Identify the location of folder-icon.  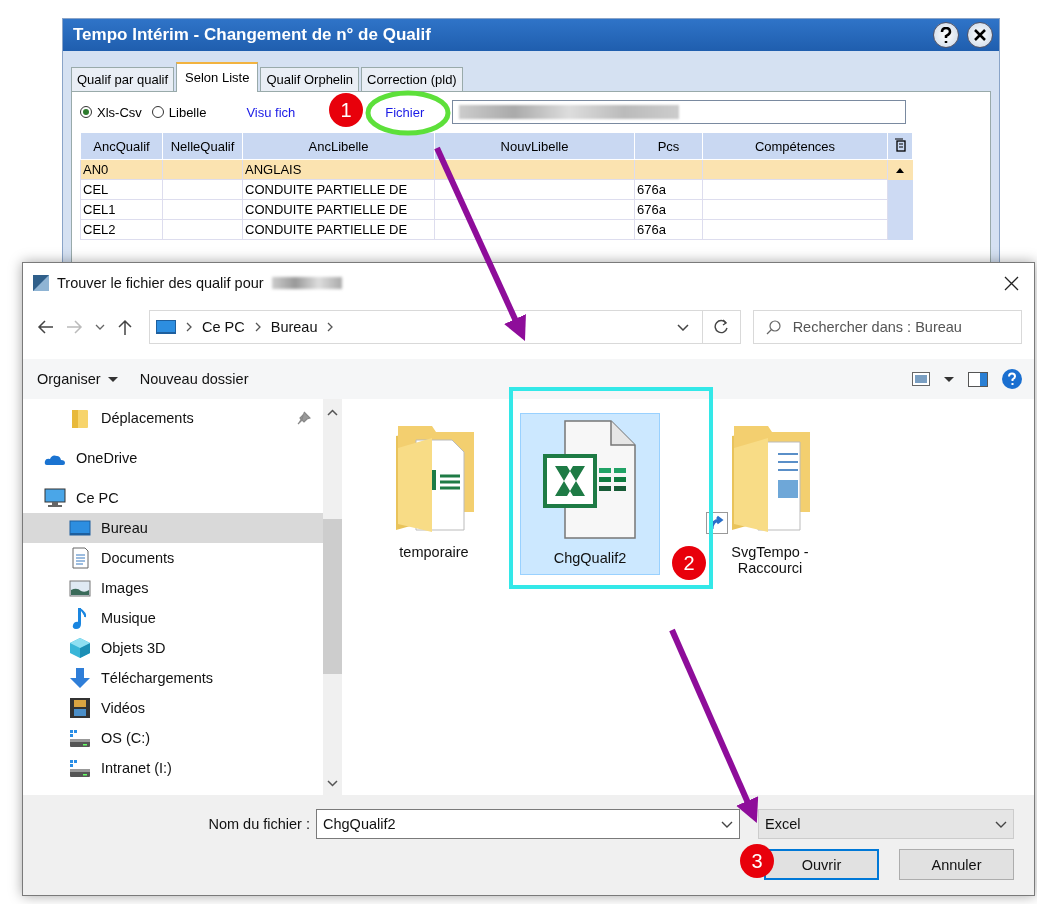
(80, 418).